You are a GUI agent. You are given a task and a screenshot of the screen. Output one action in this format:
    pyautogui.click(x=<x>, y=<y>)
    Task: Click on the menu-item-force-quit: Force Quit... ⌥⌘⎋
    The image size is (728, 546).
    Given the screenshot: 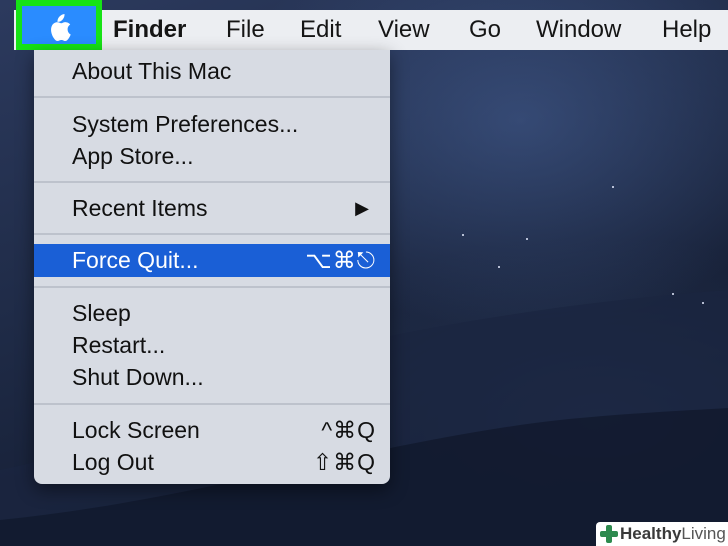 What is the action you would take?
    pyautogui.click(x=212, y=260)
    